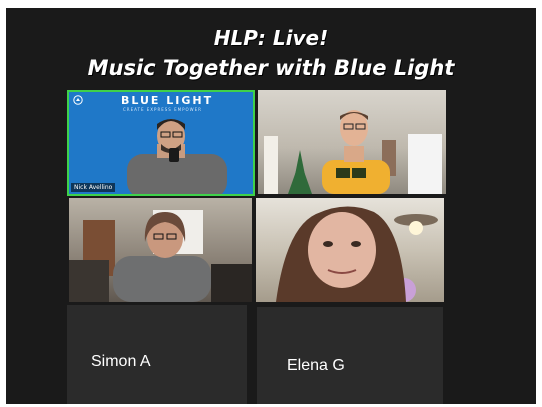  What do you see at coordinates (93, 187) in the screenshot?
I see `participant-name-tag: Nick Avellino` at bounding box center [93, 187].